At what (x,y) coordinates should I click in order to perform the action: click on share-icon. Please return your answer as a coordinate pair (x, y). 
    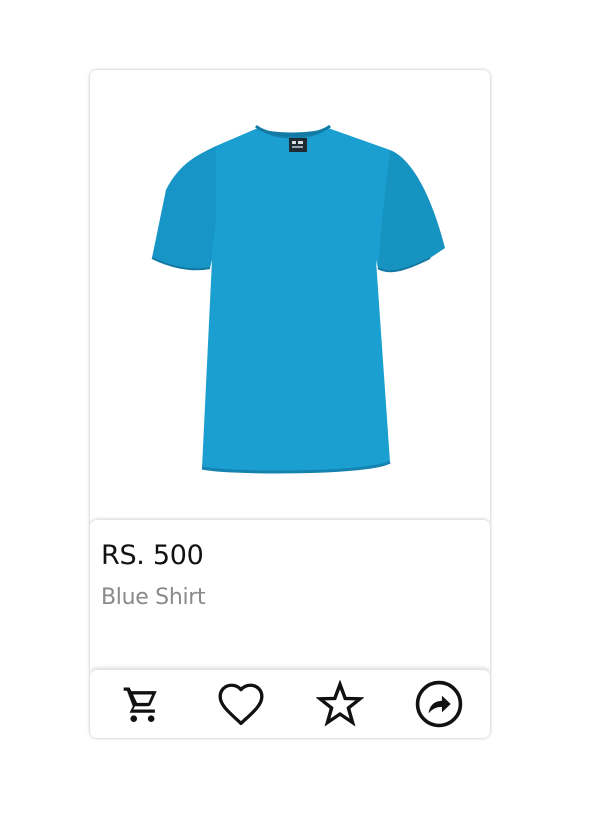
    Looking at the image, I should click on (438, 704).